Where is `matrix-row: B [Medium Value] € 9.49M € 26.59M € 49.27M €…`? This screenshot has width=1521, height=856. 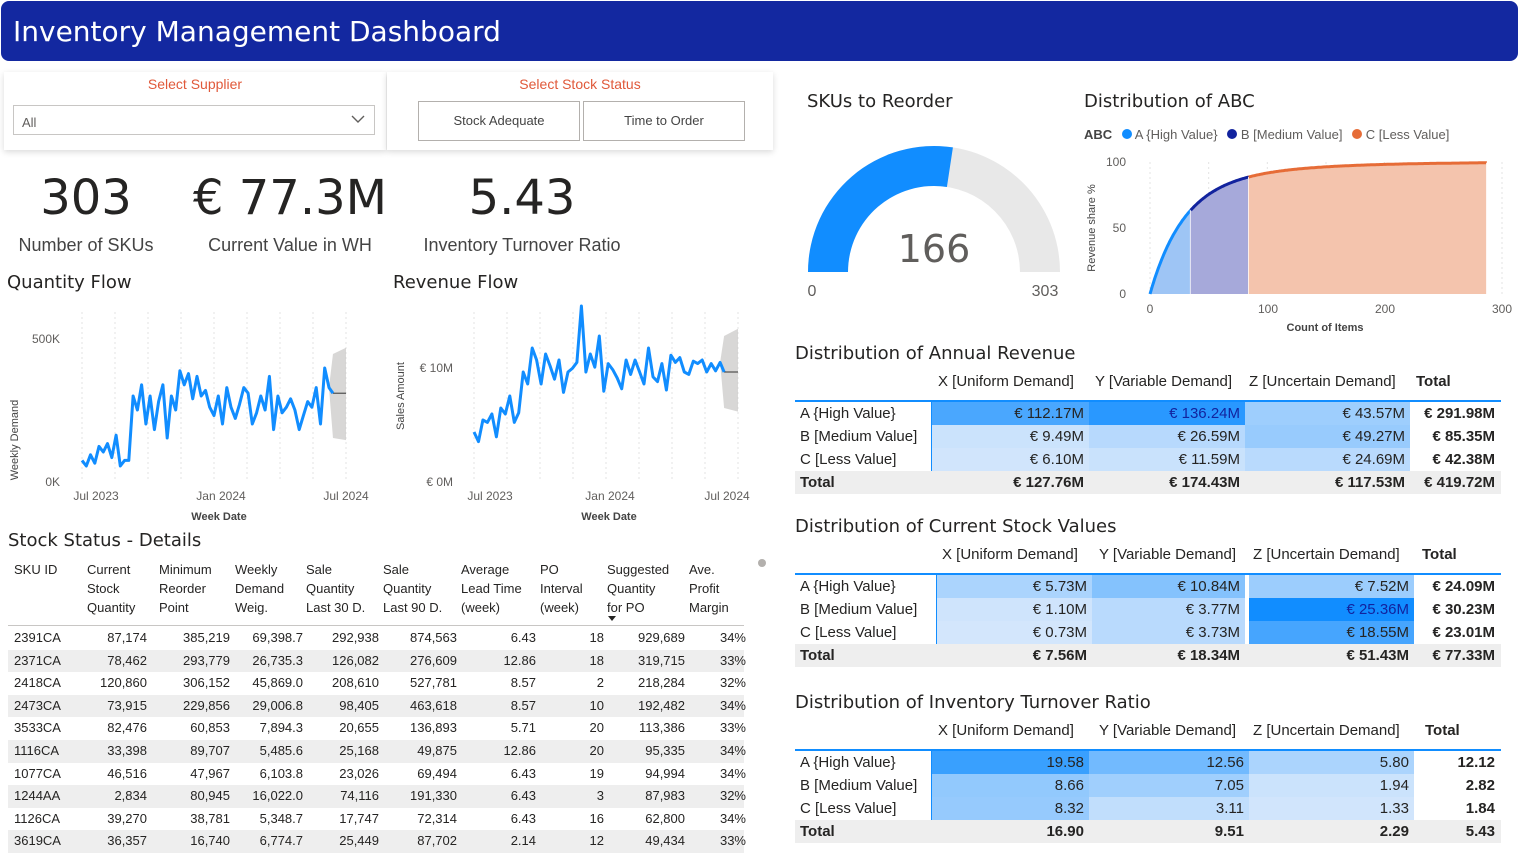 matrix-row: B [Medium Value] € 9.49M € 26.59M € 49.27M €… is located at coordinates (1148, 436).